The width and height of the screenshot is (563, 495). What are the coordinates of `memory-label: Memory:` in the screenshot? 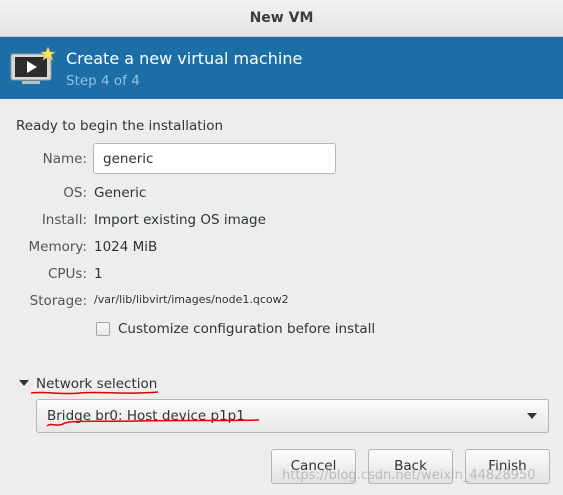 It's located at (57, 247).